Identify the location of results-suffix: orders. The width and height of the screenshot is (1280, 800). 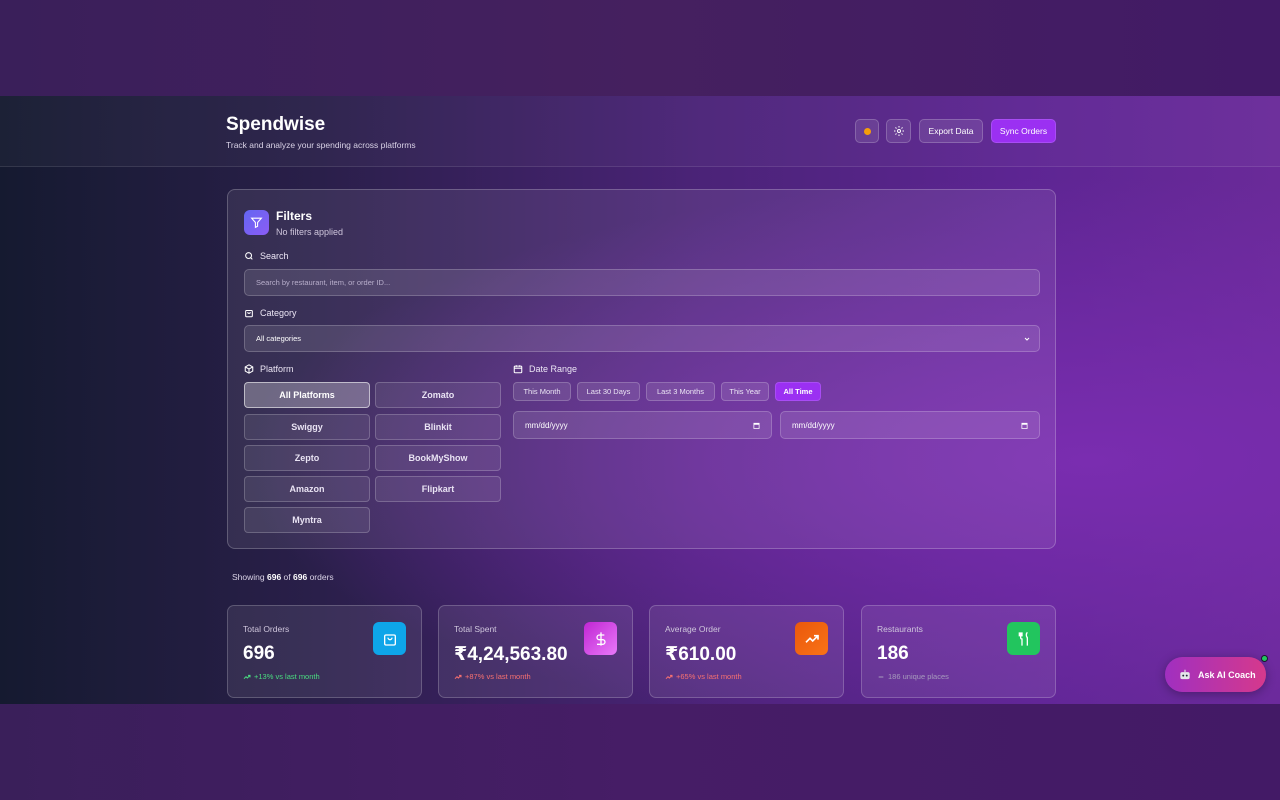
(321, 577).